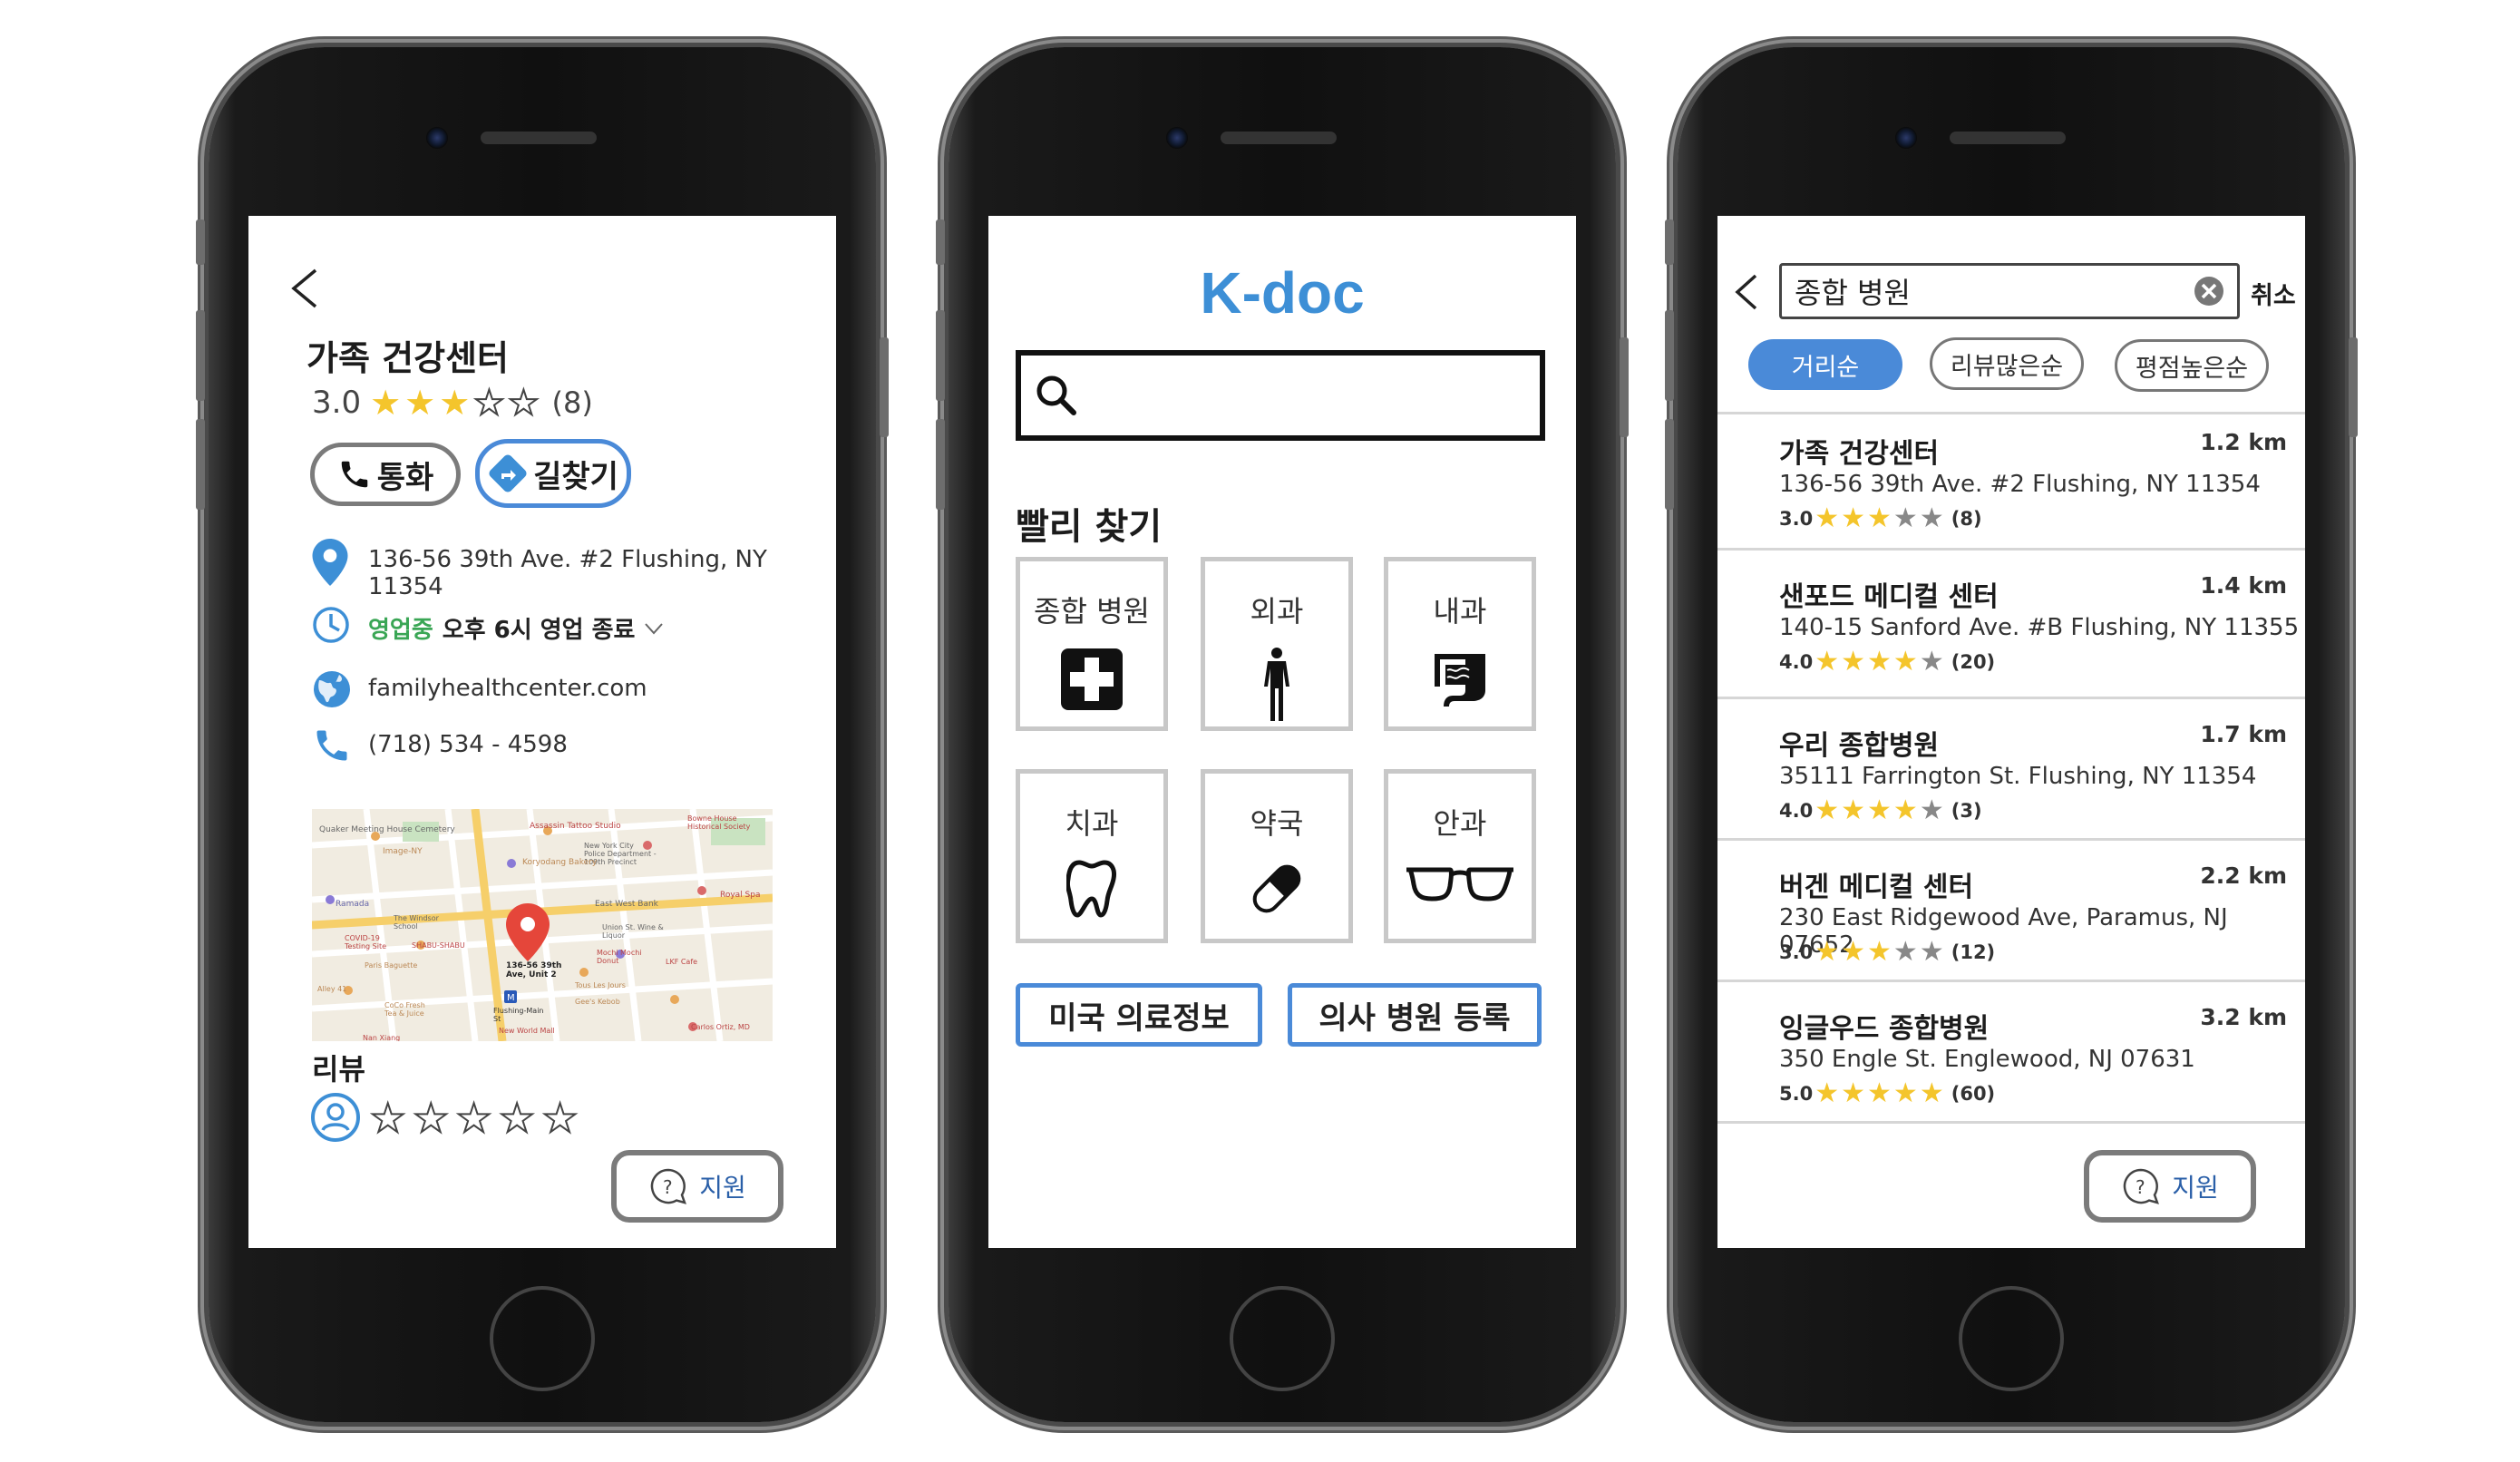 Image resolution: width=2520 pixels, height=1462 pixels. What do you see at coordinates (516, 628) in the screenshot?
I see `hours-row: 영업중 오후 6시 영업 종료` at bounding box center [516, 628].